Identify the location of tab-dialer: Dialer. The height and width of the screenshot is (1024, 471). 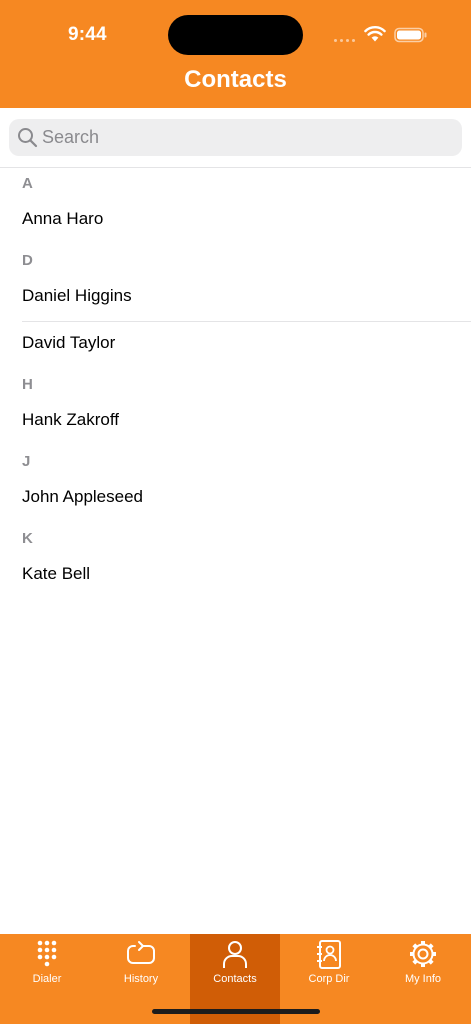
(47, 979).